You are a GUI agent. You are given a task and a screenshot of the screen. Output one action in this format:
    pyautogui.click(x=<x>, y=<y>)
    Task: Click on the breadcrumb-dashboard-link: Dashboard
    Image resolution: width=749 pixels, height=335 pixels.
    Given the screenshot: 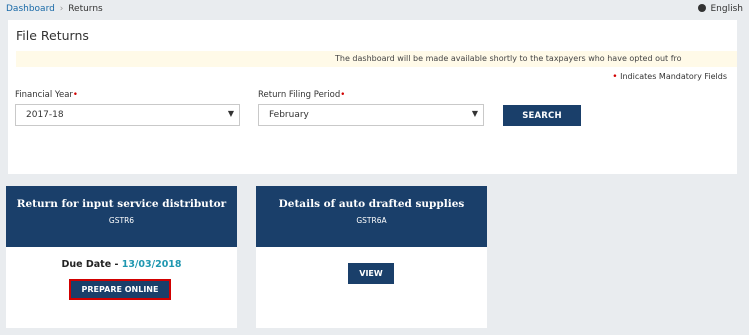 What is the action you would take?
    pyautogui.click(x=30, y=9)
    